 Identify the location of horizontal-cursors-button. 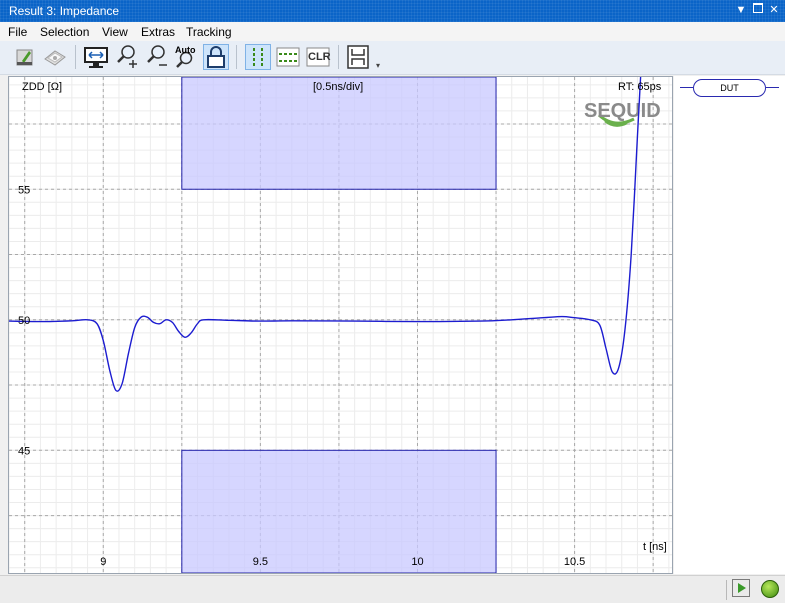
(288, 57).